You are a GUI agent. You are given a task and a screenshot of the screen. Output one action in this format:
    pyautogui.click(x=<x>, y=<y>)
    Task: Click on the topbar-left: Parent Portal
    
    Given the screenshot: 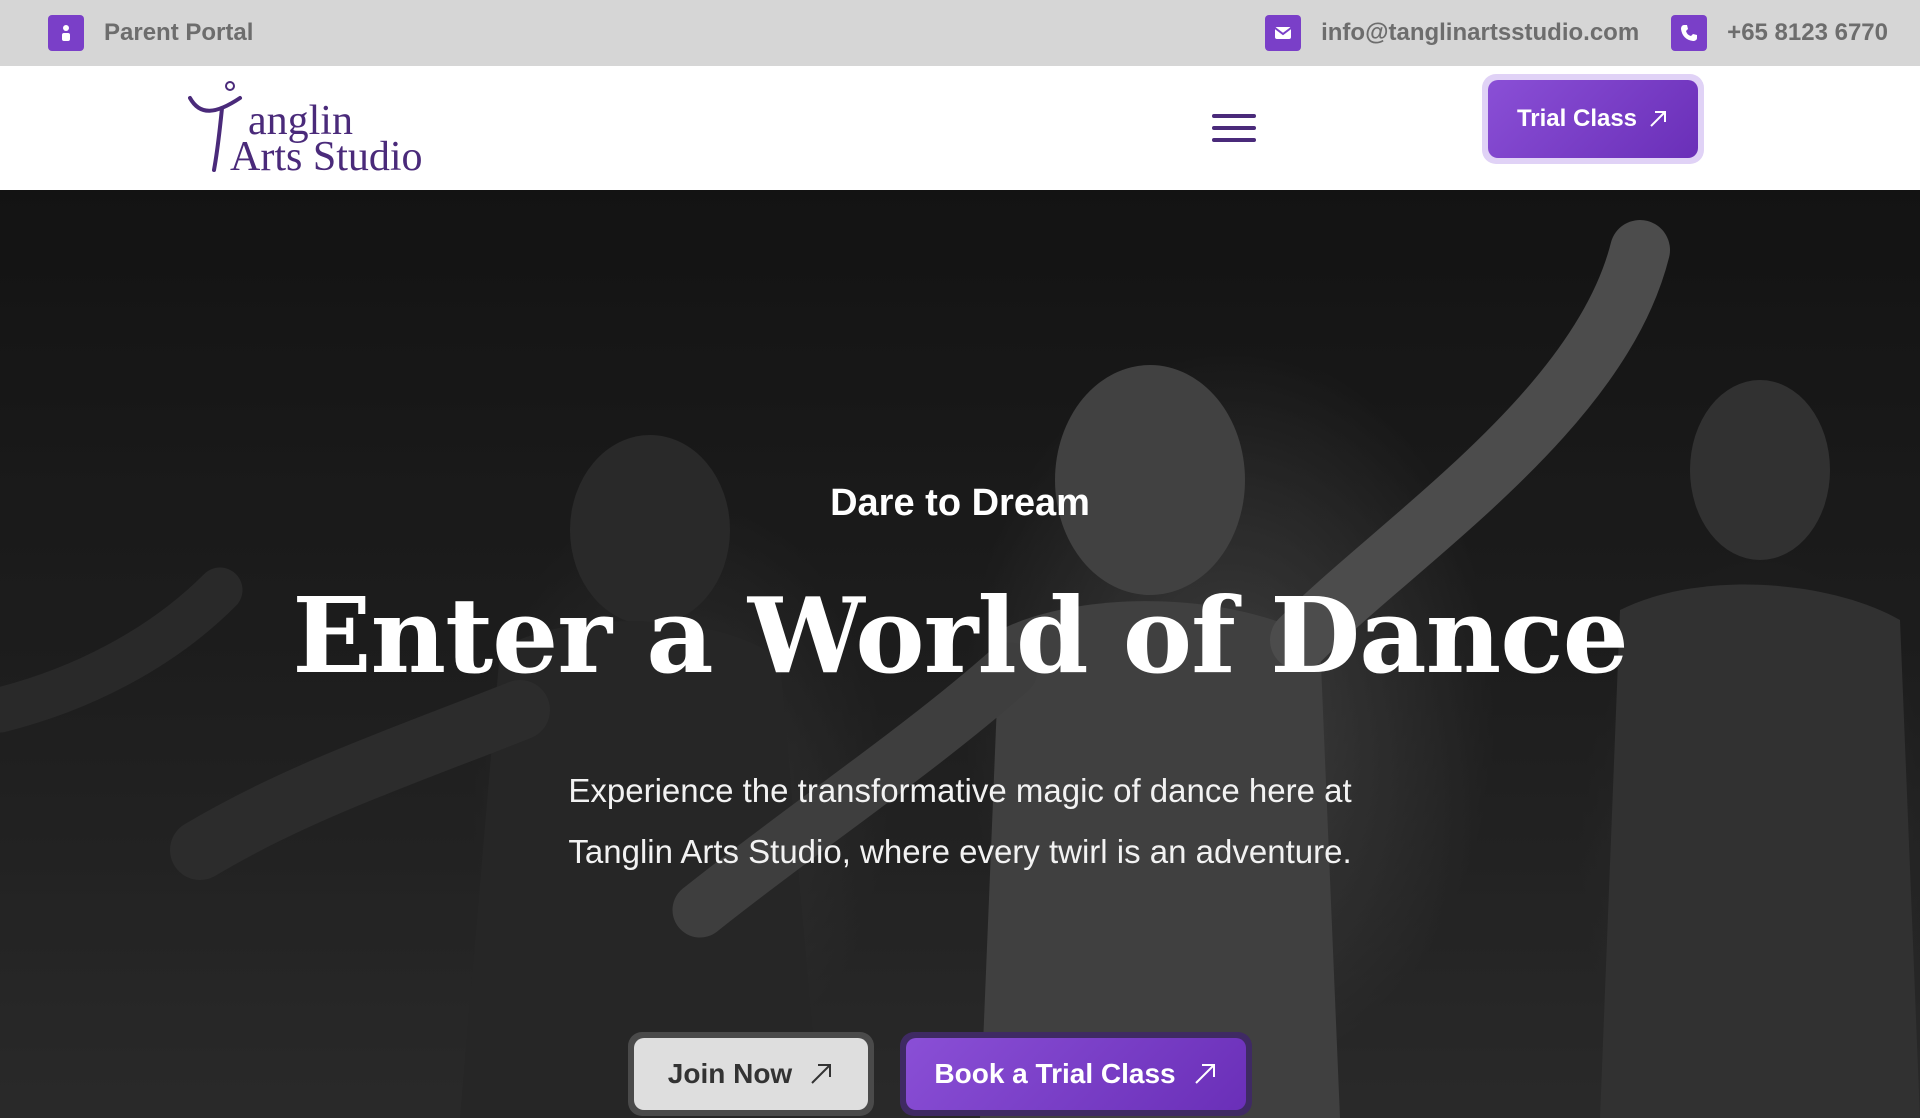 What is the action you would take?
    pyautogui.click(x=150, y=33)
    